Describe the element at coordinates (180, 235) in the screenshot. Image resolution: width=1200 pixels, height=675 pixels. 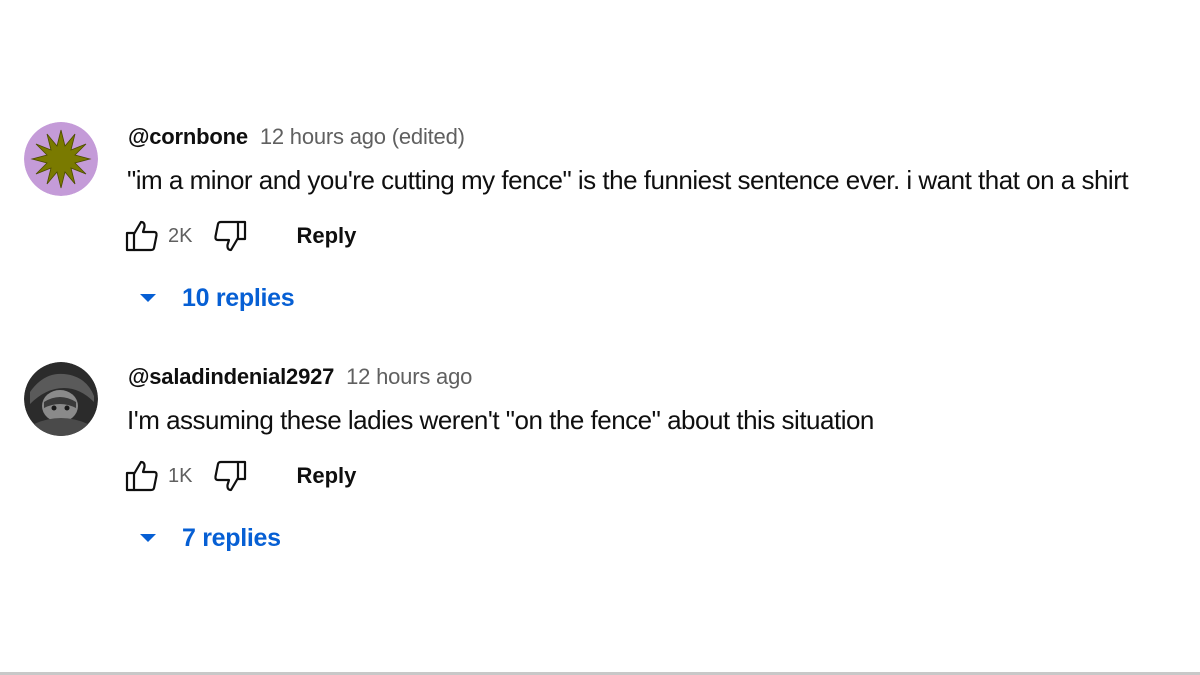
I see `like-count: 2K` at that location.